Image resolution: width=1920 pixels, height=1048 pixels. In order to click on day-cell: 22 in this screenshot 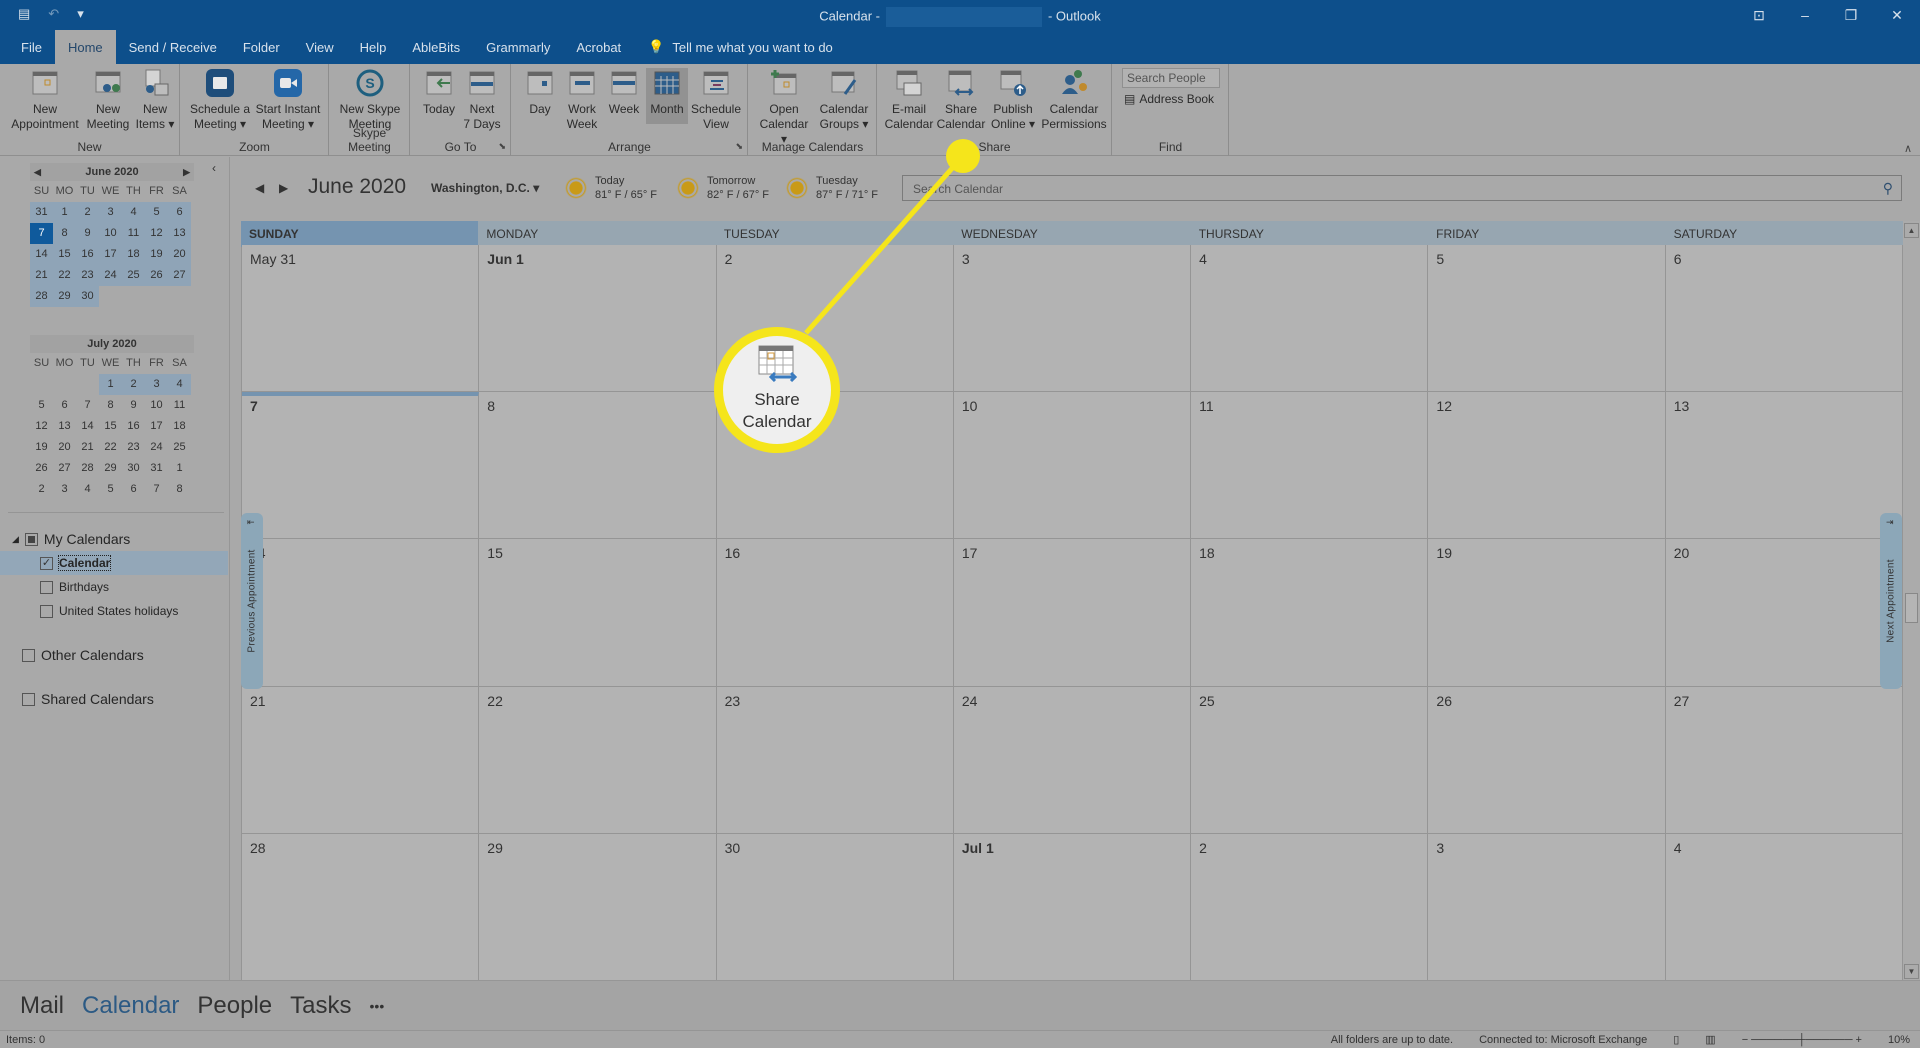, I will do `click(598, 760)`.